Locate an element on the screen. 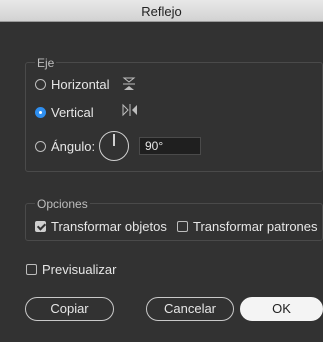  radio-angle: Ángulo: is located at coordinates (65, 146).